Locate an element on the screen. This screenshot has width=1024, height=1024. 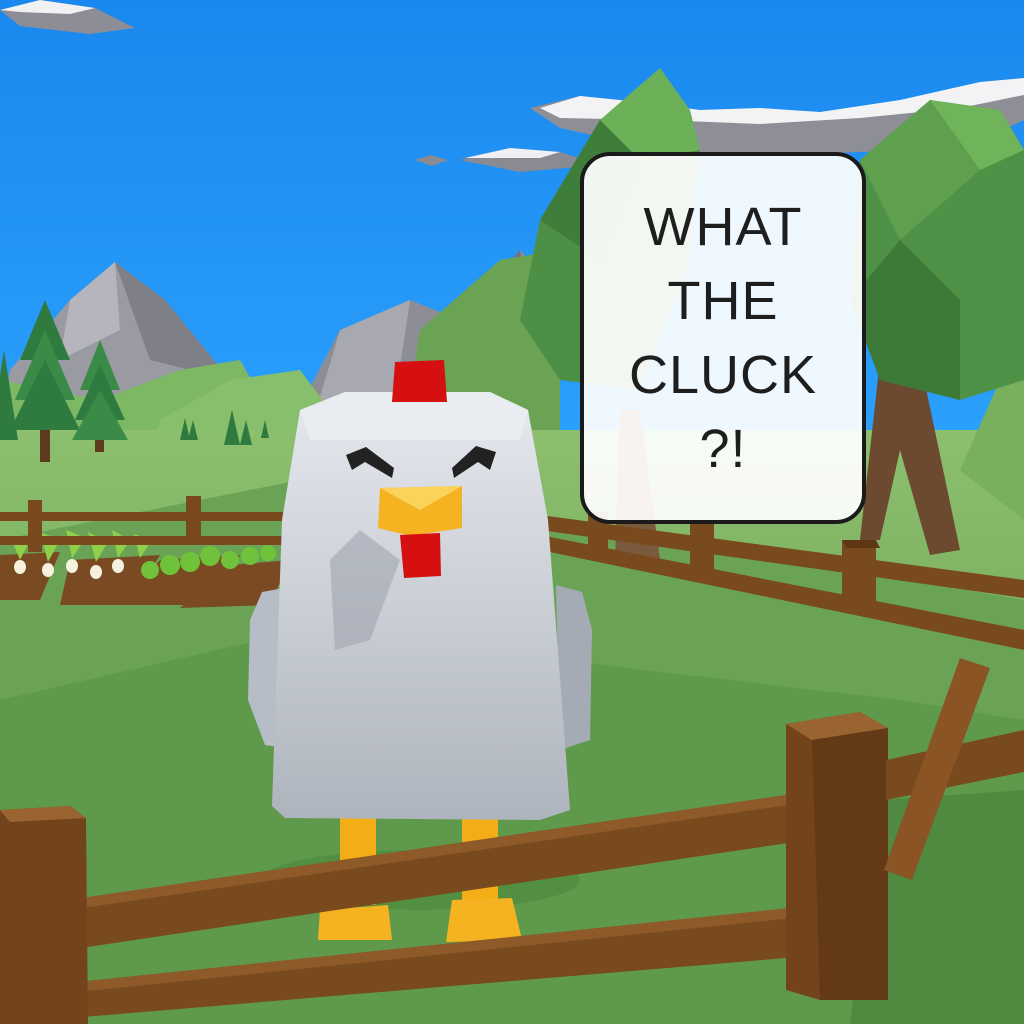
speech-line-2: THE is located at coordinates (723, 301).